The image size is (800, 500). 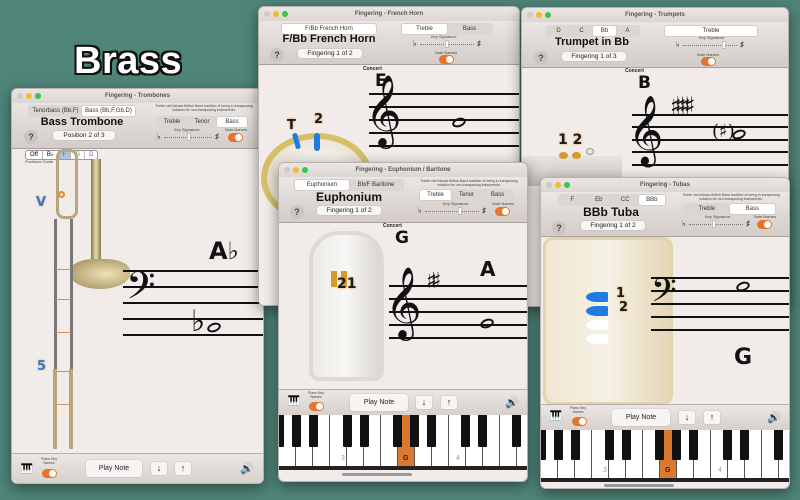 I want to click on variant-tenorbass: Tenorbass (Bb,F), so click(x=55, y=111).